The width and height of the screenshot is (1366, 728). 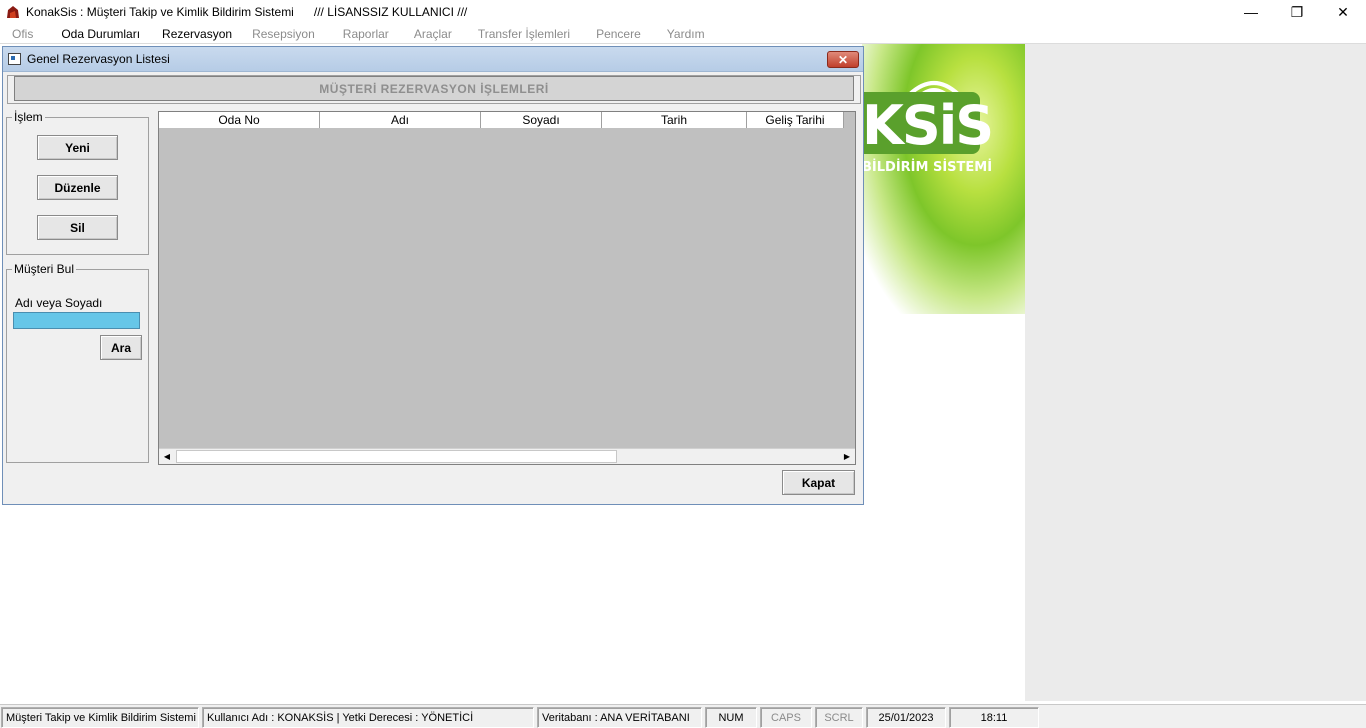 I want to click on grid-header: Oda No Adı Soyadı Tarih Geliş Tarihi, so click(x=501, y=120).